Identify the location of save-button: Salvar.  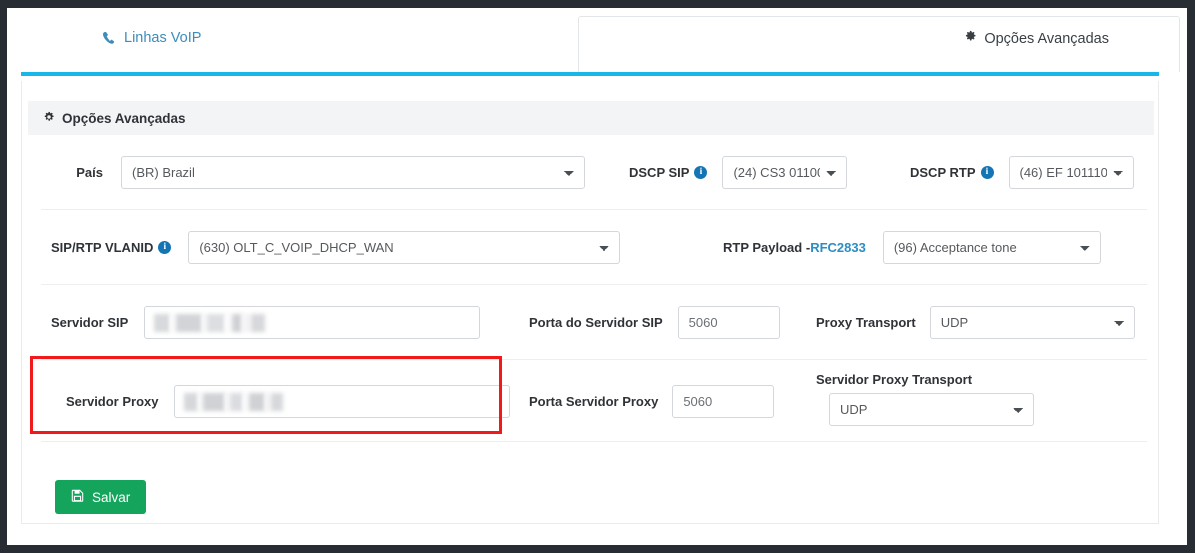
(101, 497).